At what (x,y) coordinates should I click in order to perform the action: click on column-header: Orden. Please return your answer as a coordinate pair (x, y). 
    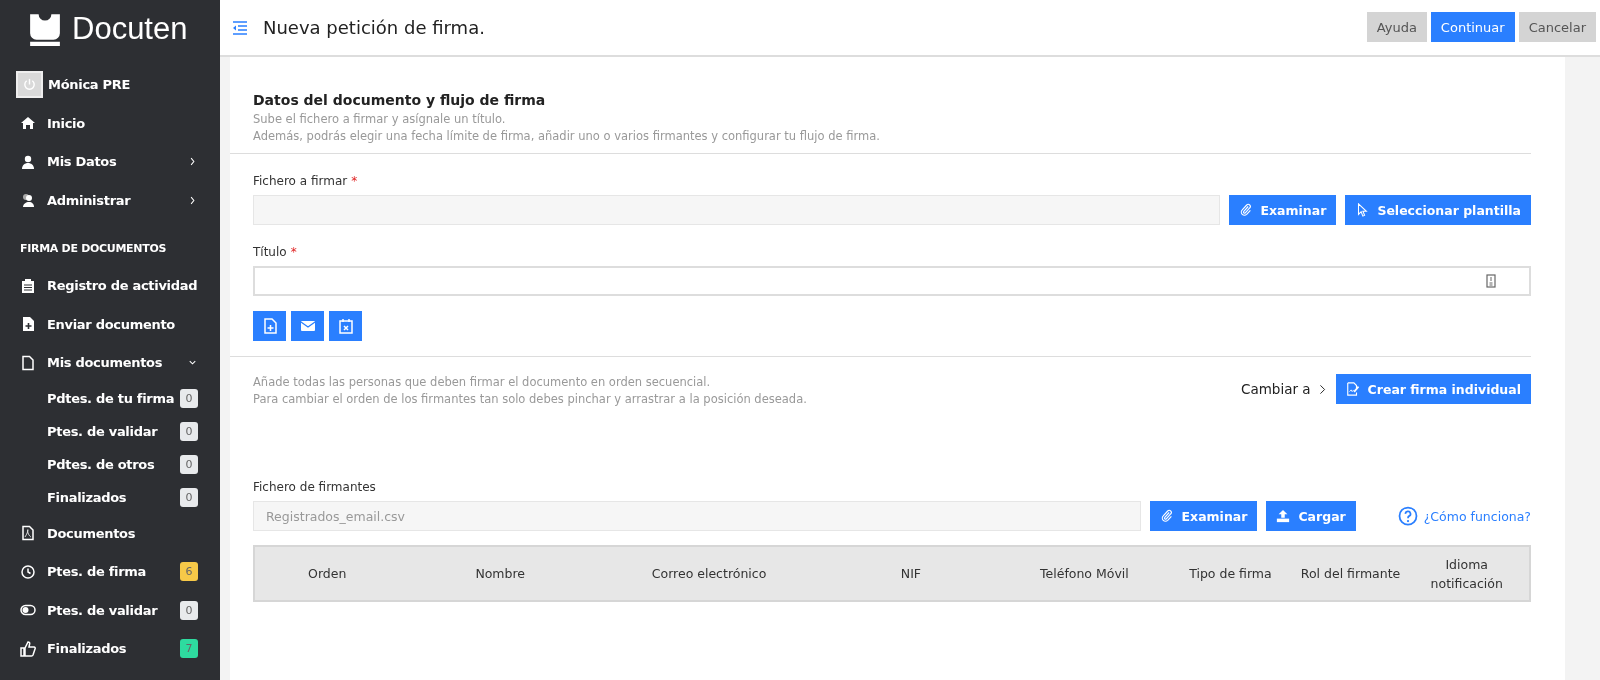
    Looking at the image, I should click on (327, 574).